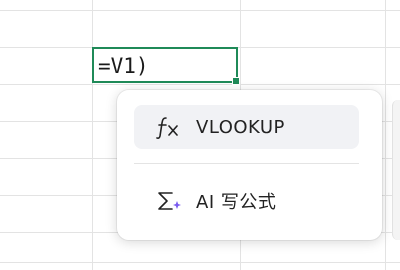 This screenshot has width=400, height=270. I want to click on suggestion-label: VLOOKUP, so click(240, 127).